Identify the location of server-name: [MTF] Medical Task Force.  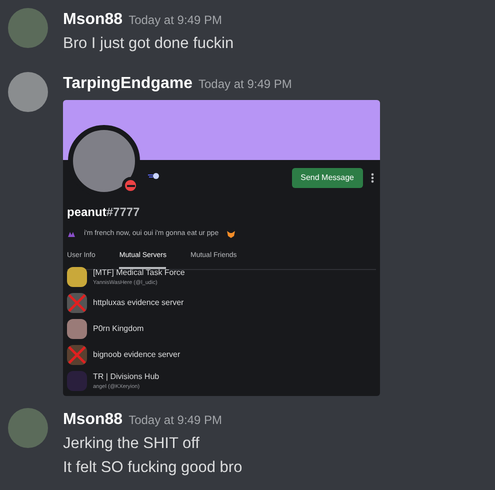
(139, 272).